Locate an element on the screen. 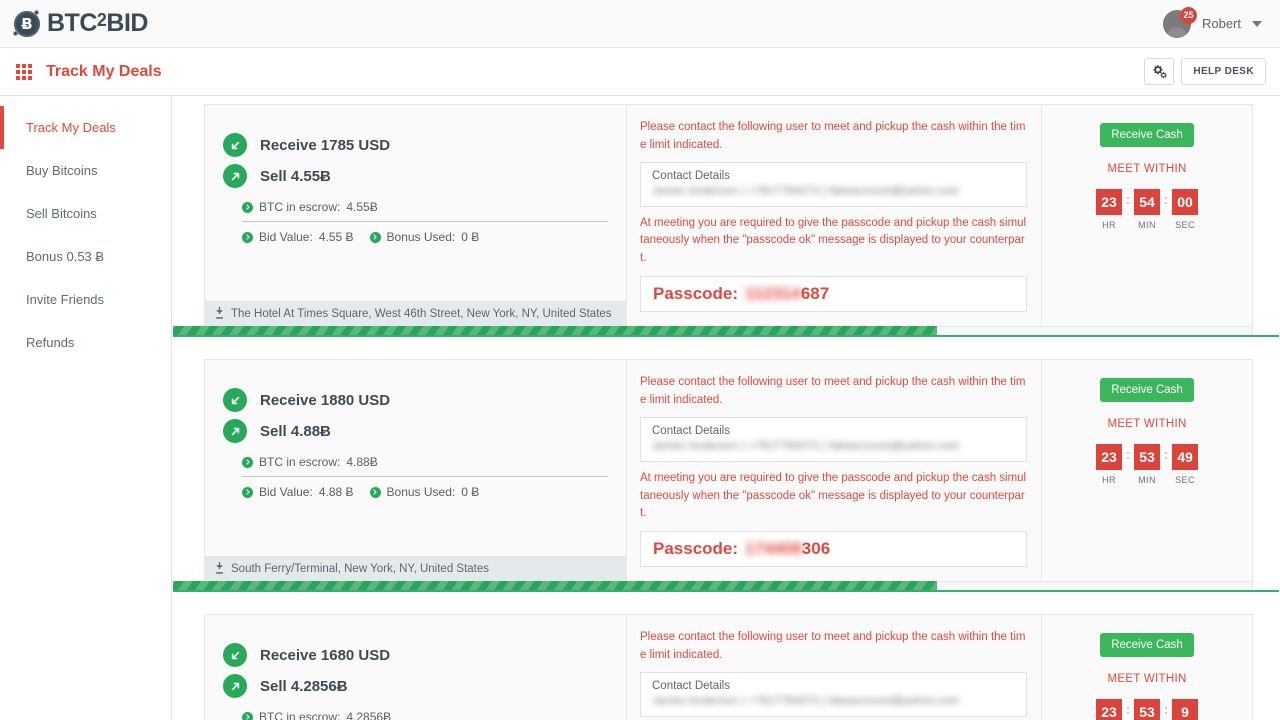 The height and width of the screenshot is (720, 1280). value-row: Bid Value: 4.55 Ƀ Bonus Used: 0 Ƀ is located at coordinates (425, 237).